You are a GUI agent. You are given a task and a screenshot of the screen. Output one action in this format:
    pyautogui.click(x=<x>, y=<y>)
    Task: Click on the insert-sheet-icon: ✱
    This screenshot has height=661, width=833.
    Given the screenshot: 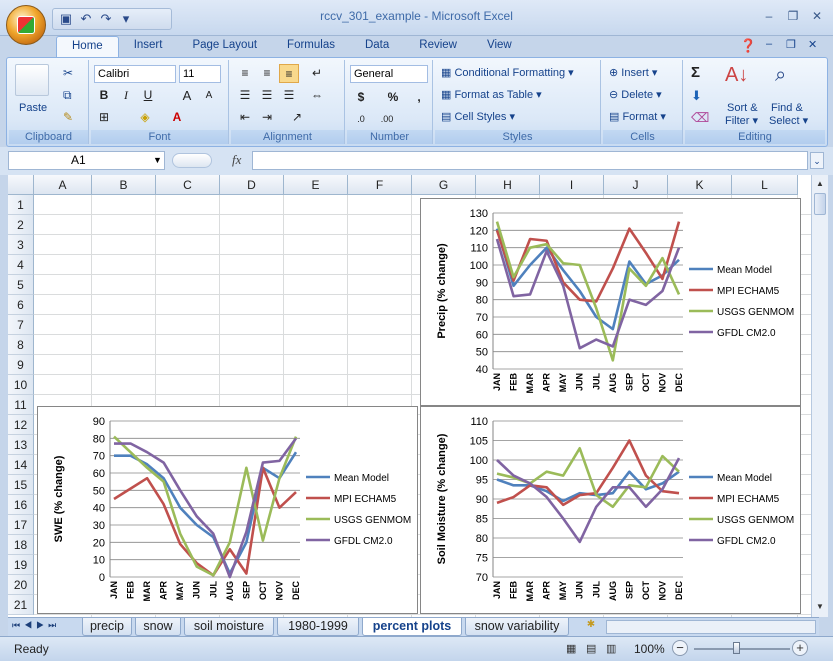 What is the action you would take?
    pyautogui.click(x=591, y=627)
    